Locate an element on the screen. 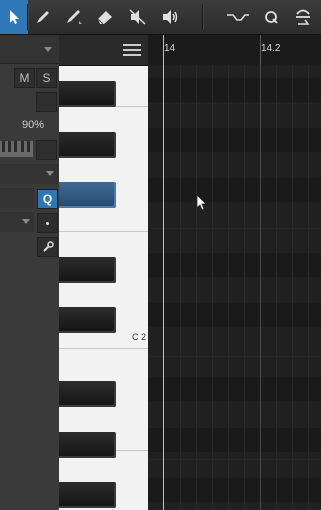 The width and height of the screenshot is (321, 510). toolbar is located at coordinates (160, 17).